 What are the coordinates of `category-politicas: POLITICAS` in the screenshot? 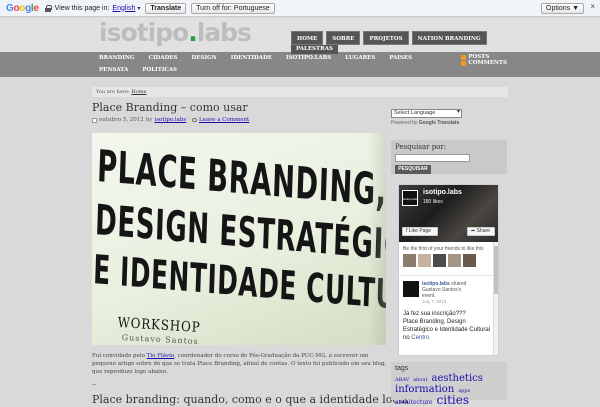 It's located at (159, 70).